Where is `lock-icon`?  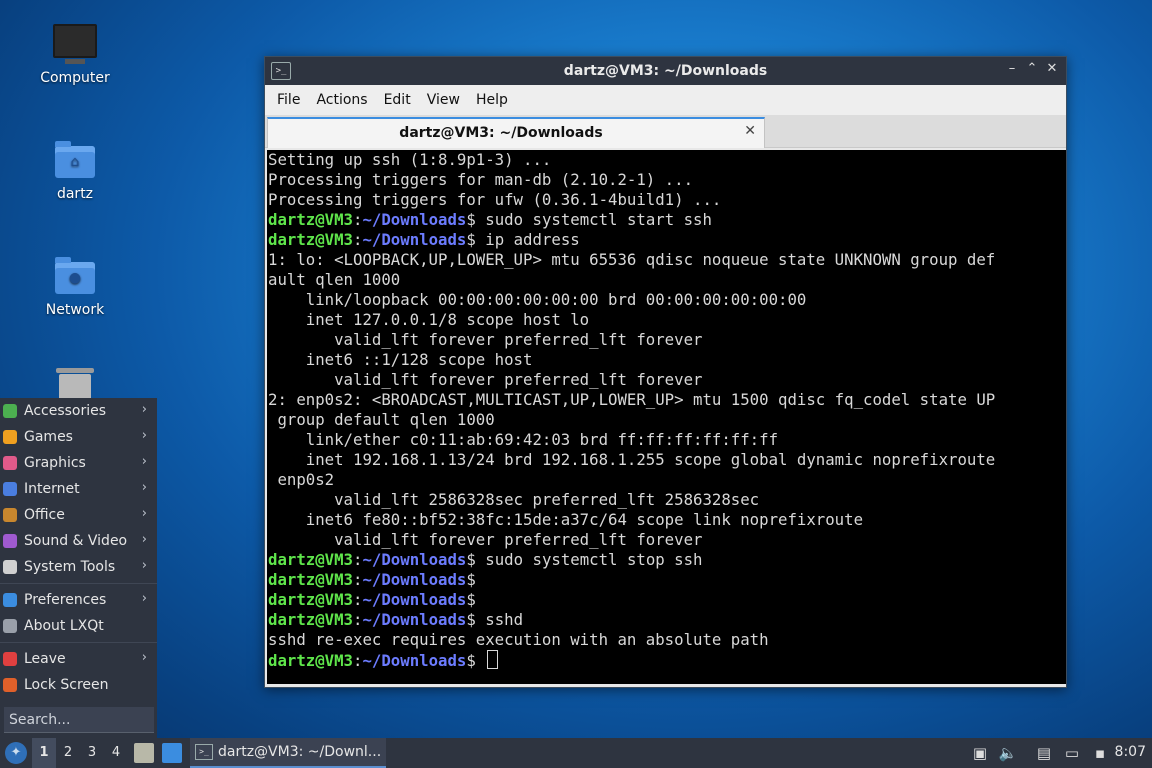 lock-icon is located at coordinates (10, 685).